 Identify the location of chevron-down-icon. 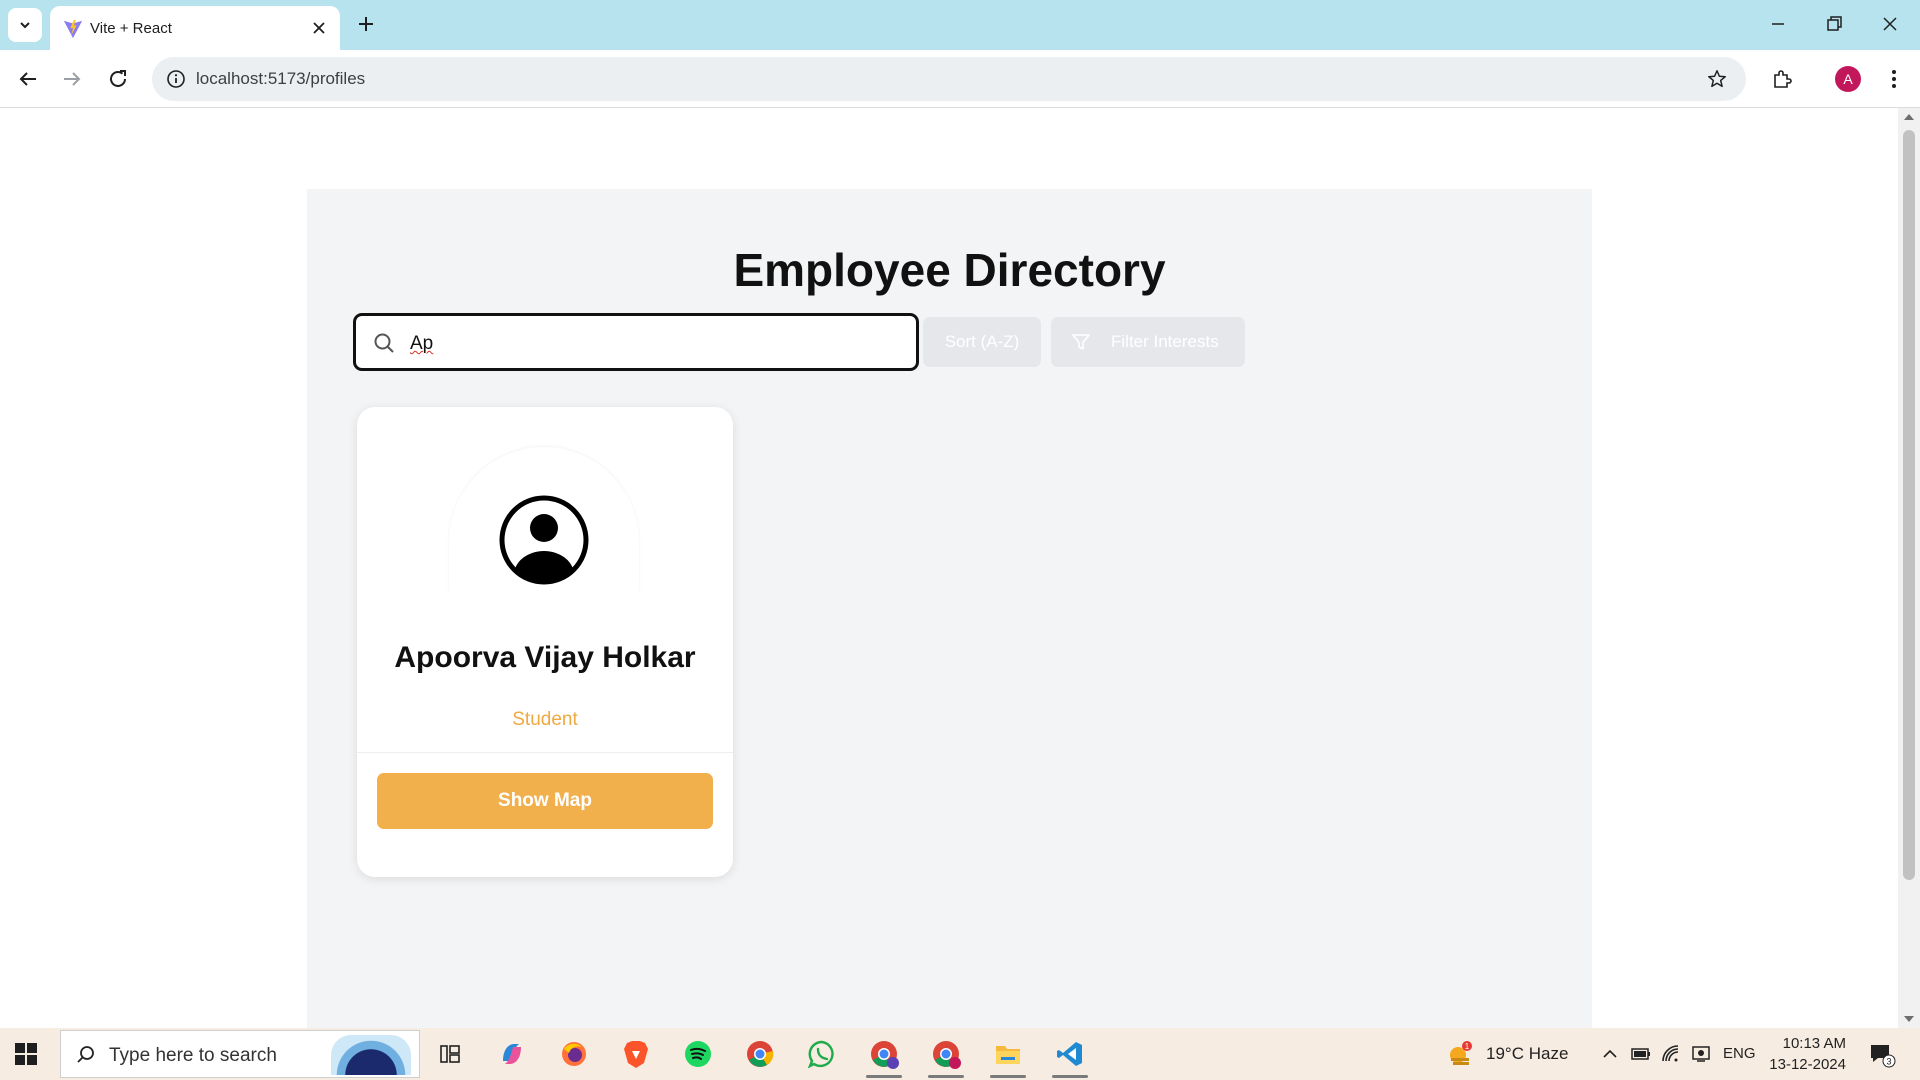
(25, 25).